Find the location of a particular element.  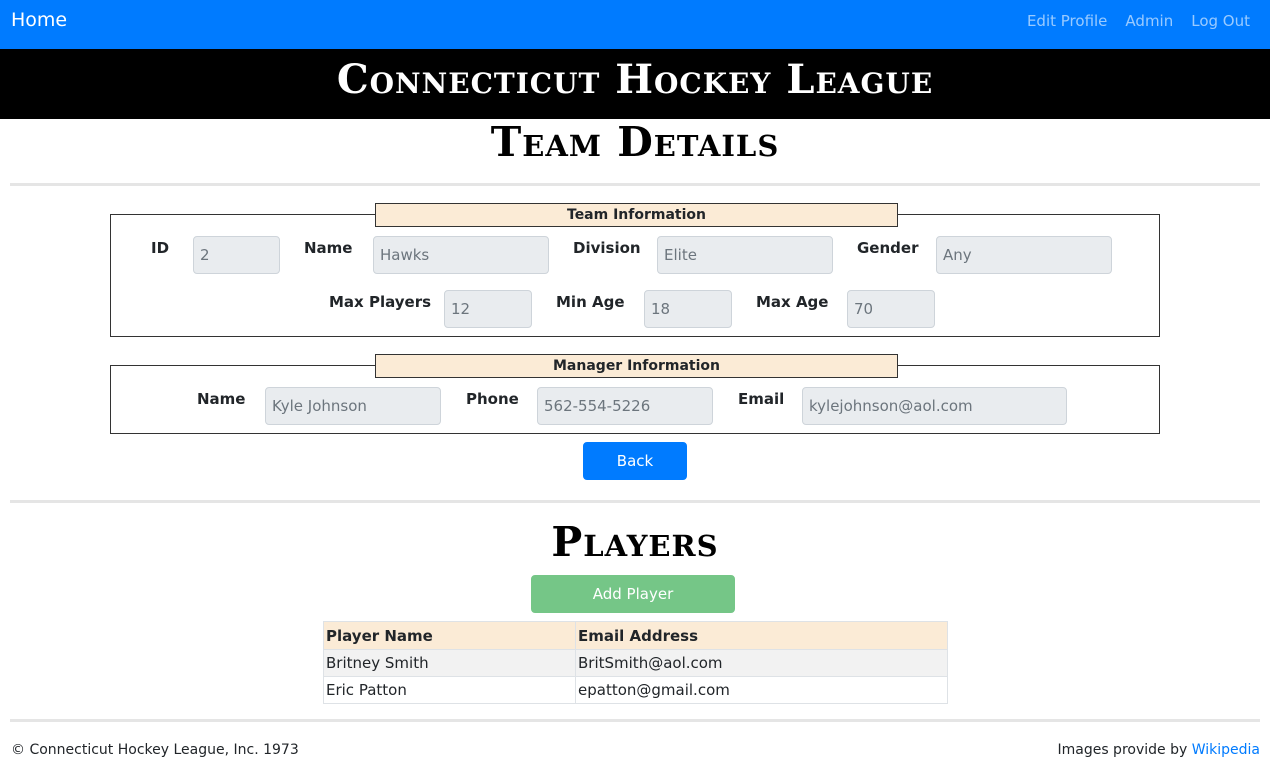

nav-home-link: Home is located at coordinates (39, 20).